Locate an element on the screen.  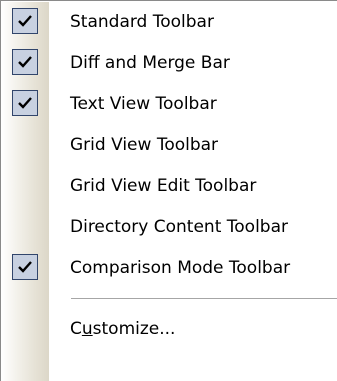
menu-item-label: Directory Content Toolbar is located at coordinates (179, 227).